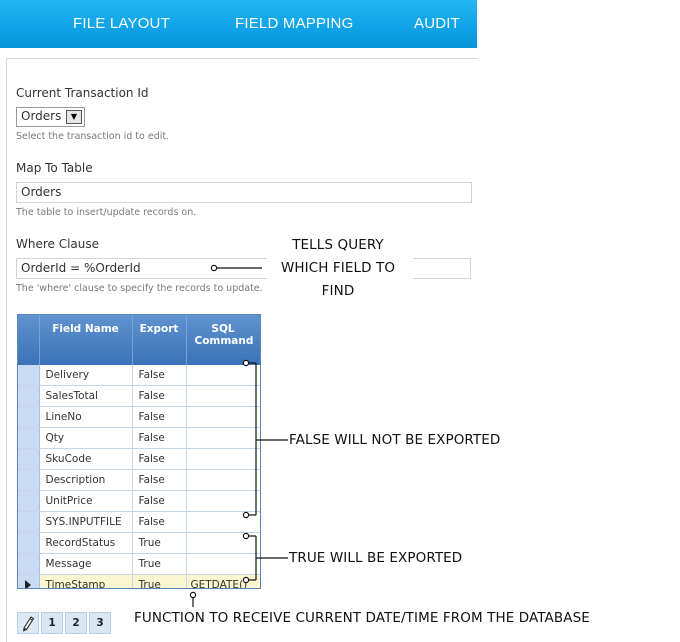  What do you see at coordinates (106, 212) in the screenshot?
I see `map-to-table-hint: The table to insert/update records on.` at bounding box center [106, 212].